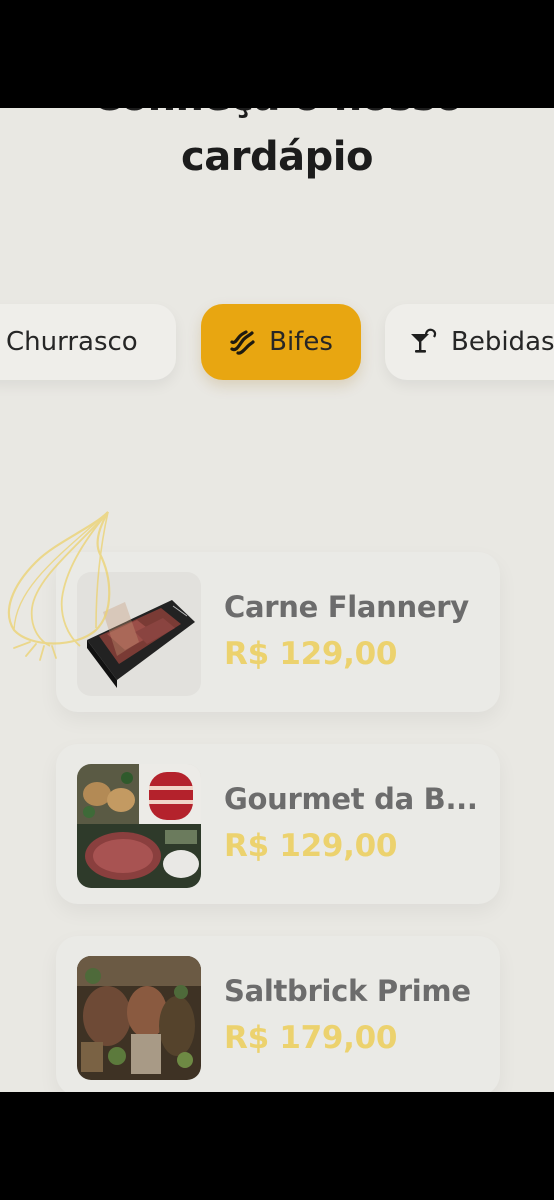  I want to click on category-label: Bebidas, so click(502, 342).